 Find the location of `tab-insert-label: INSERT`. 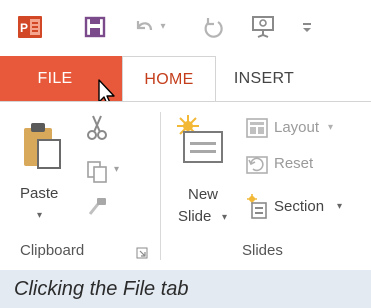

tab-insert-label: INSERT is located at coordinates (264, 78).